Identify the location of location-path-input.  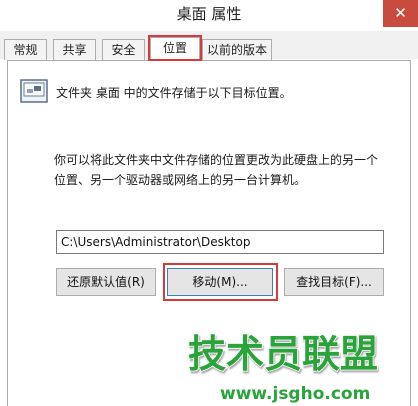
(220, 242).